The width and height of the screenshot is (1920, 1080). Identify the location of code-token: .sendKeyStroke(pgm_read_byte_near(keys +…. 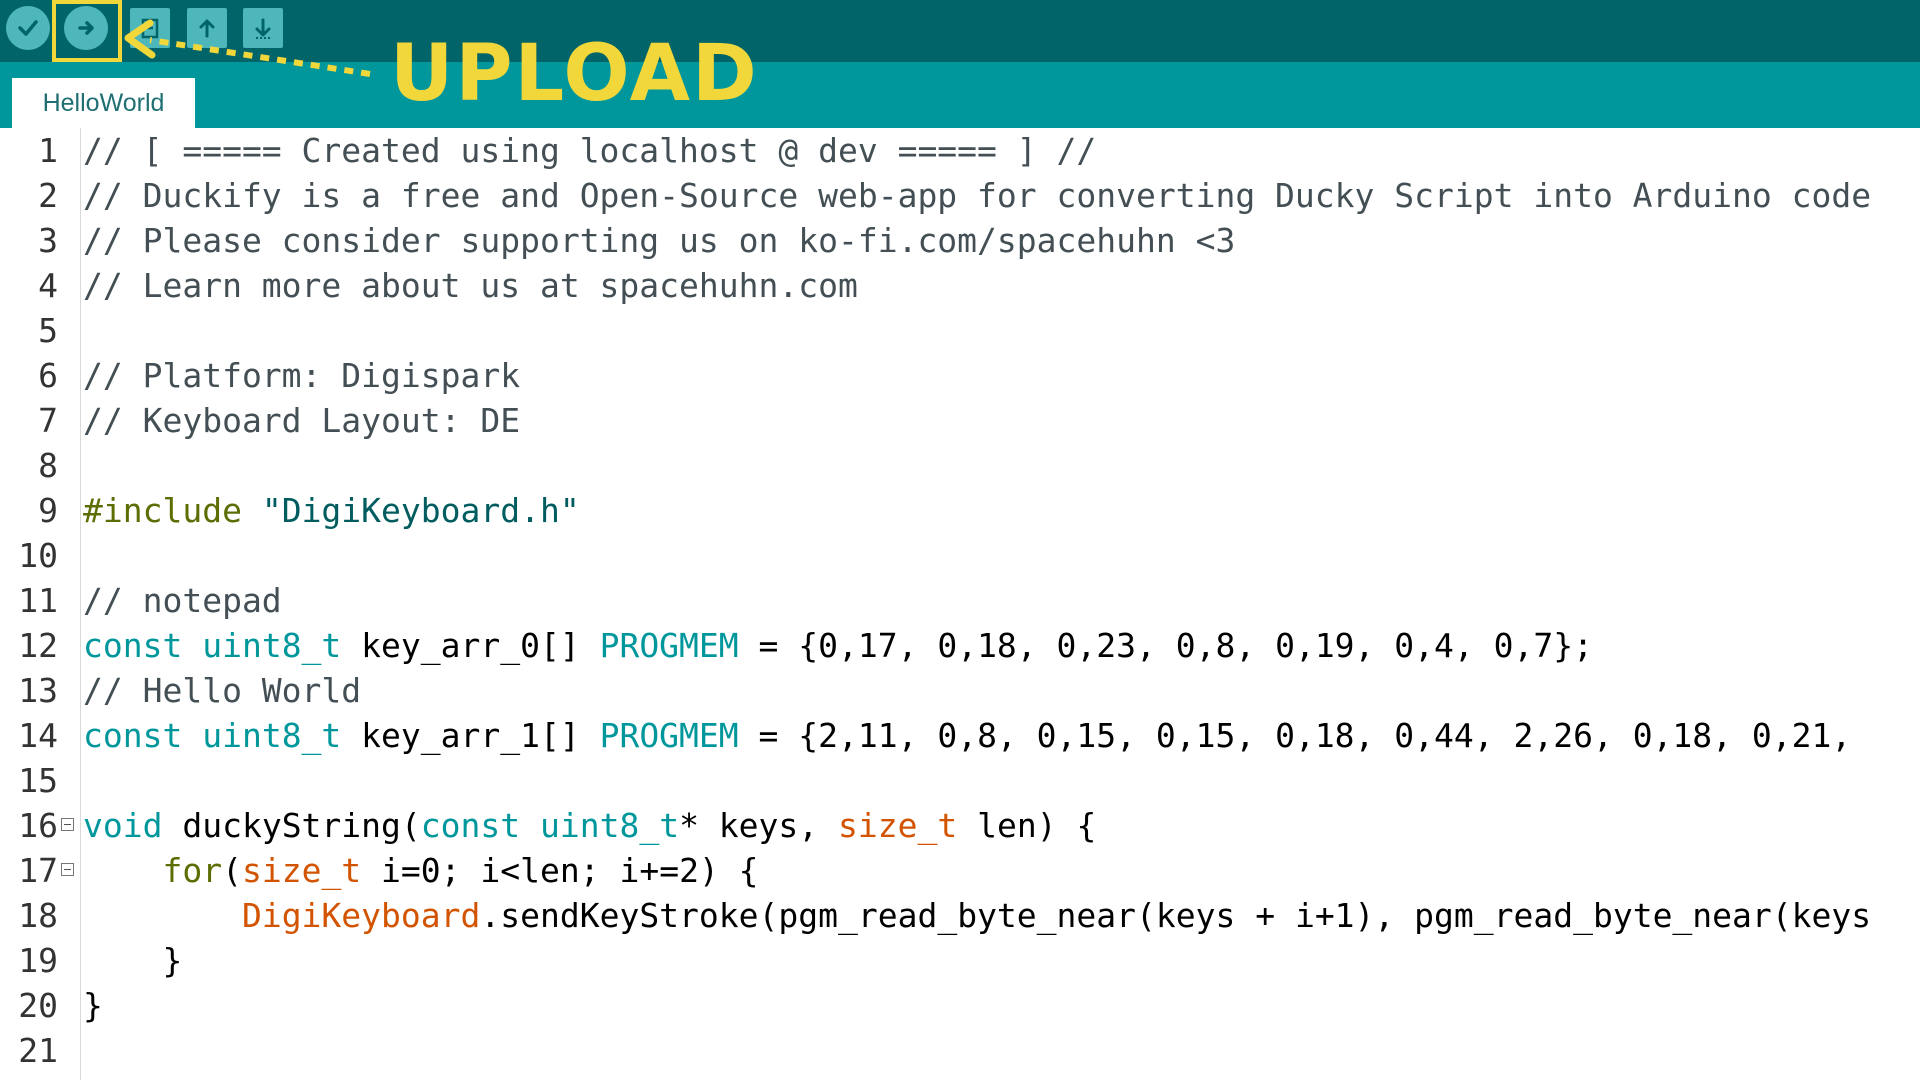
(1176, 915).